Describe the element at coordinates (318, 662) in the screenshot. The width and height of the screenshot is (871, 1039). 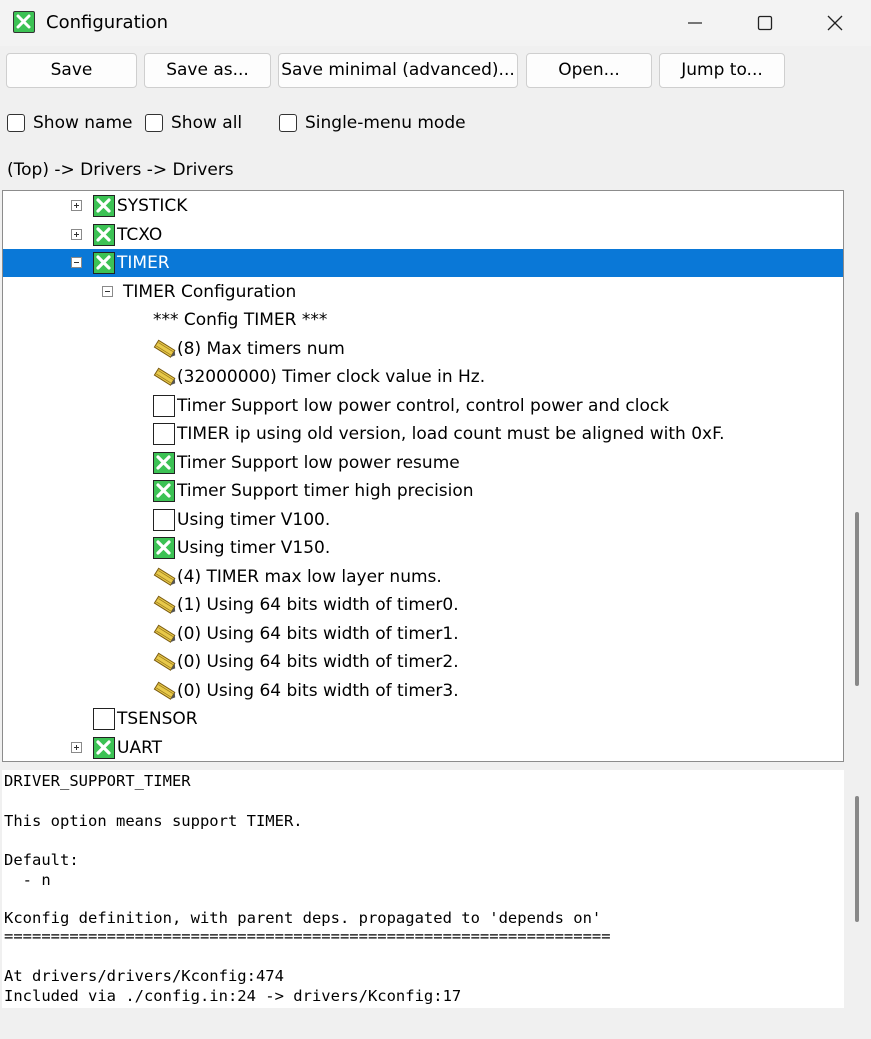
I see `tree-item-label: (0) Using 64 bits width of timer2.` at that location.